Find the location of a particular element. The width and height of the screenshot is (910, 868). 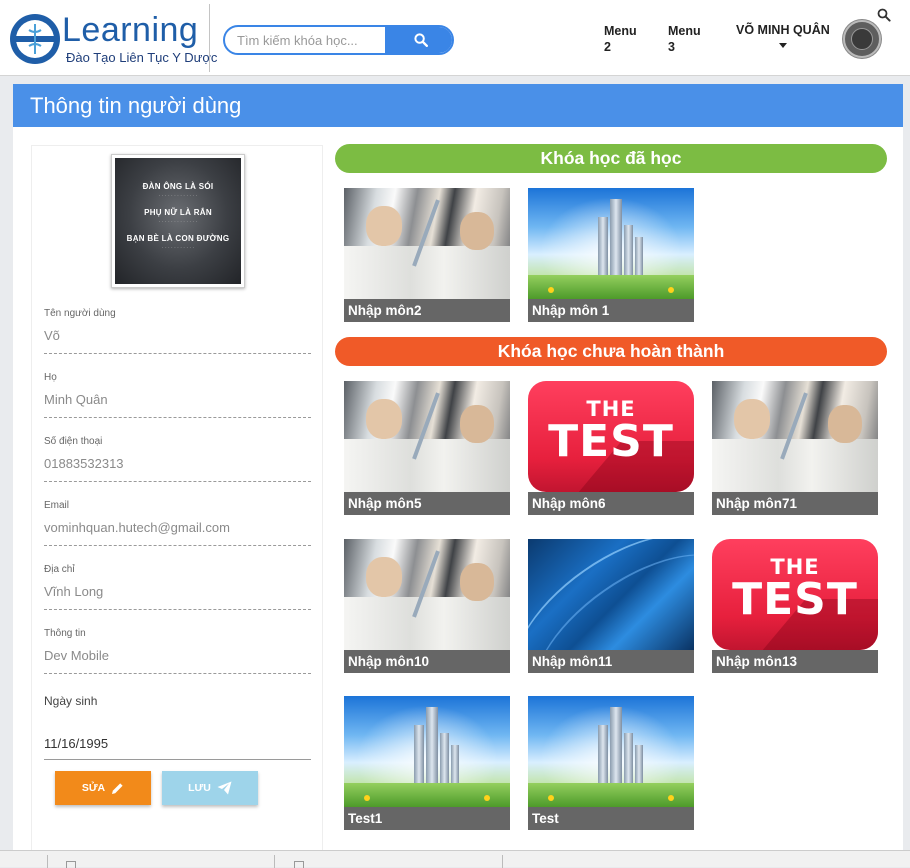

course-card: Nhập môn11 is located at coordinates (611, 606).